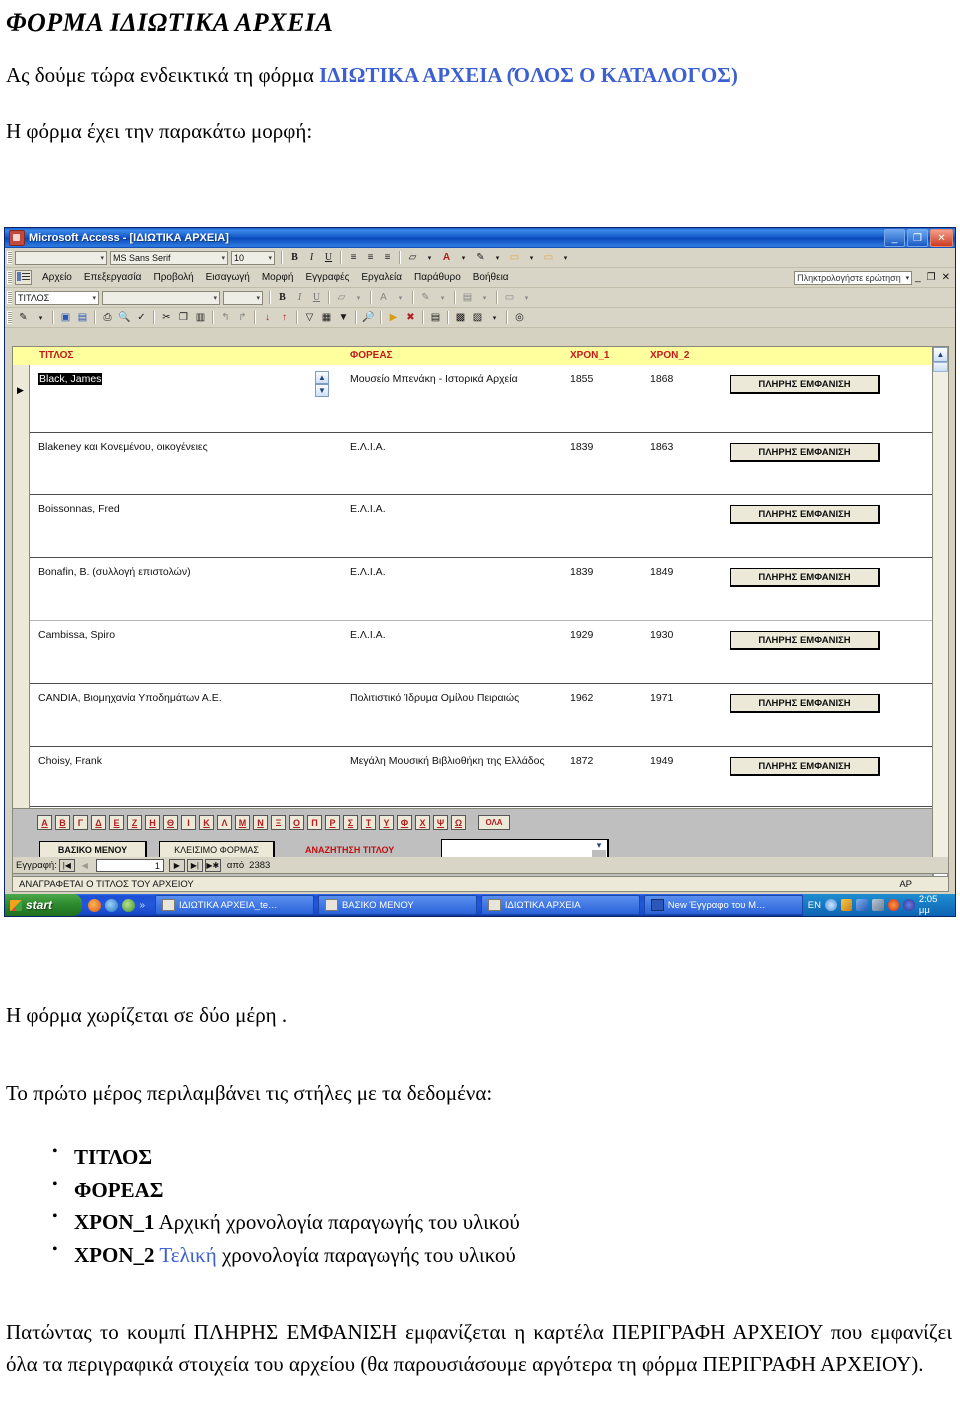  I want to click on copy-icon: ❐, so click(183, 317).